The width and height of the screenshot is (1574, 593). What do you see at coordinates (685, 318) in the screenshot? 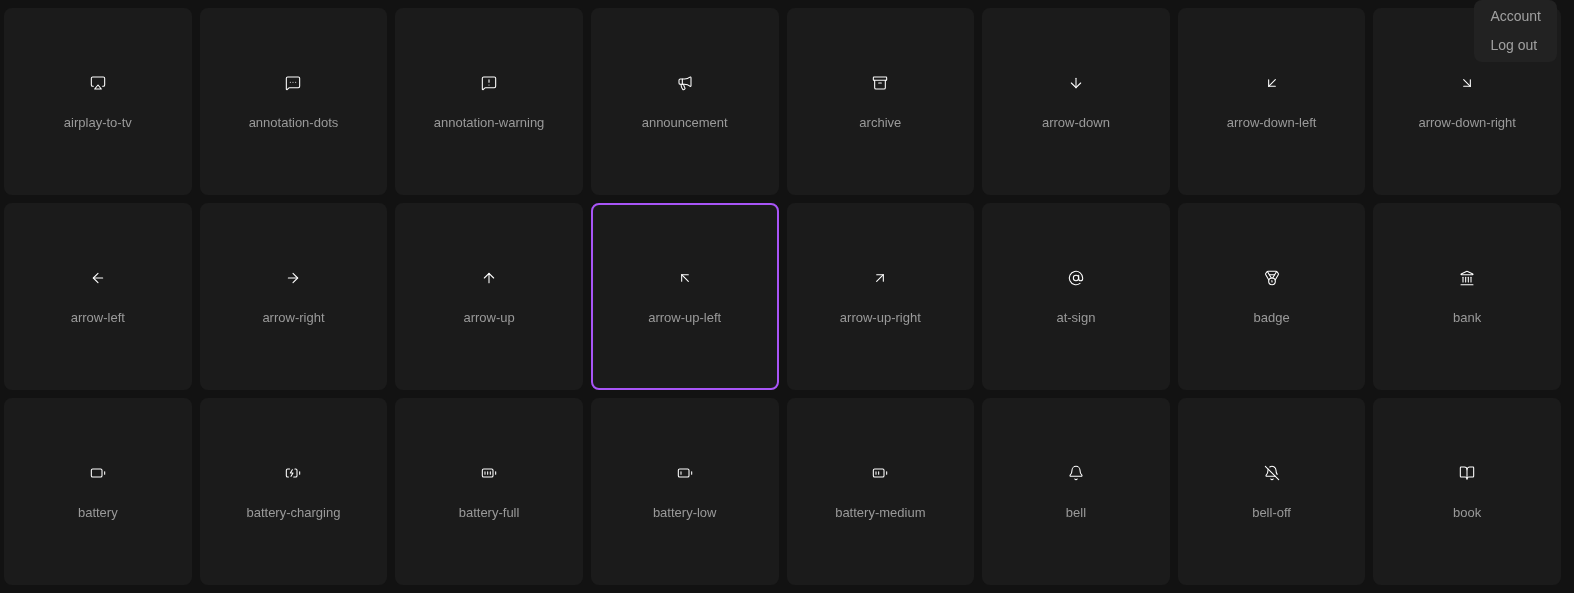
I see `icon-label: arrow-up-left` at bounding box center [685, 318].